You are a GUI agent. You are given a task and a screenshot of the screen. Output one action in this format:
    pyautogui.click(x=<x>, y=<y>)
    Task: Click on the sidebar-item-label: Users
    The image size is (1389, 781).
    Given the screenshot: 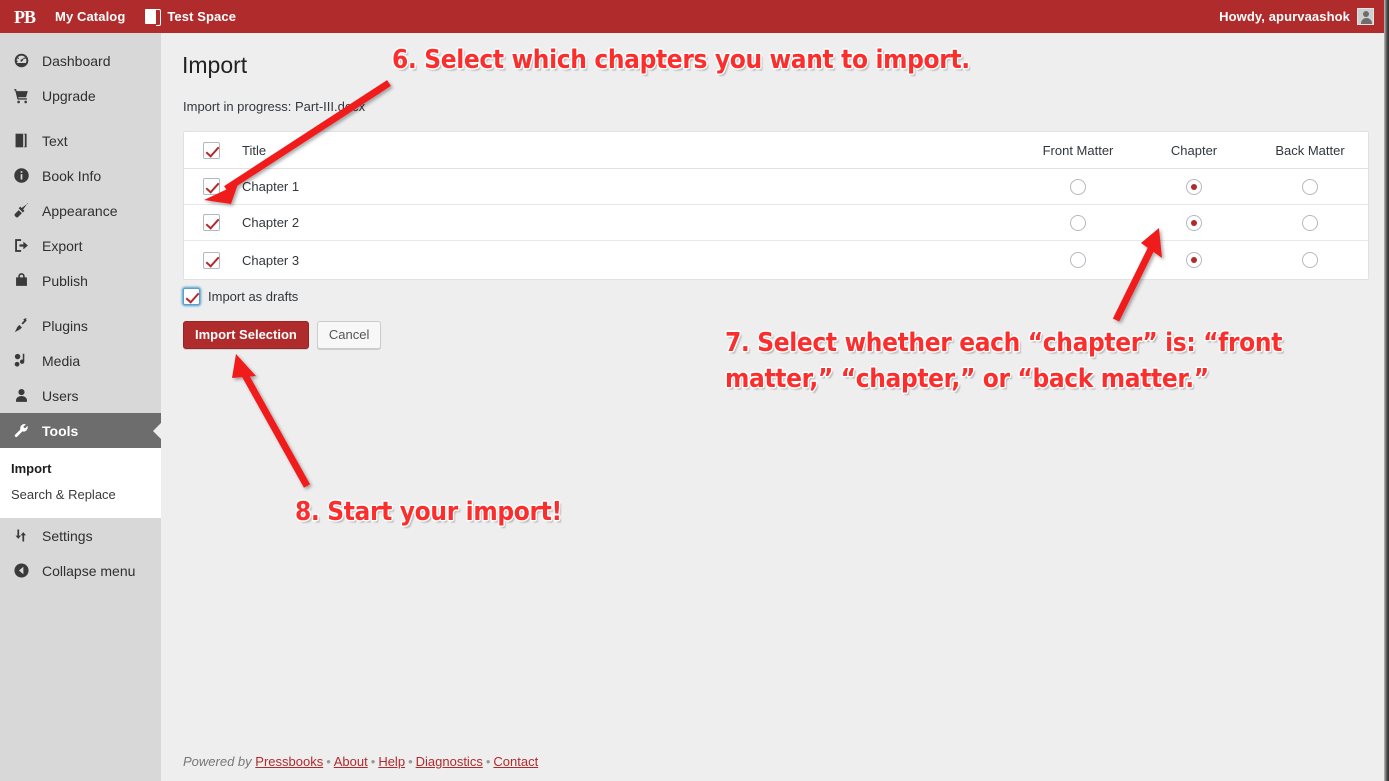 What is the action you would take?
    pyautogui.click(x=60, y=395)
    